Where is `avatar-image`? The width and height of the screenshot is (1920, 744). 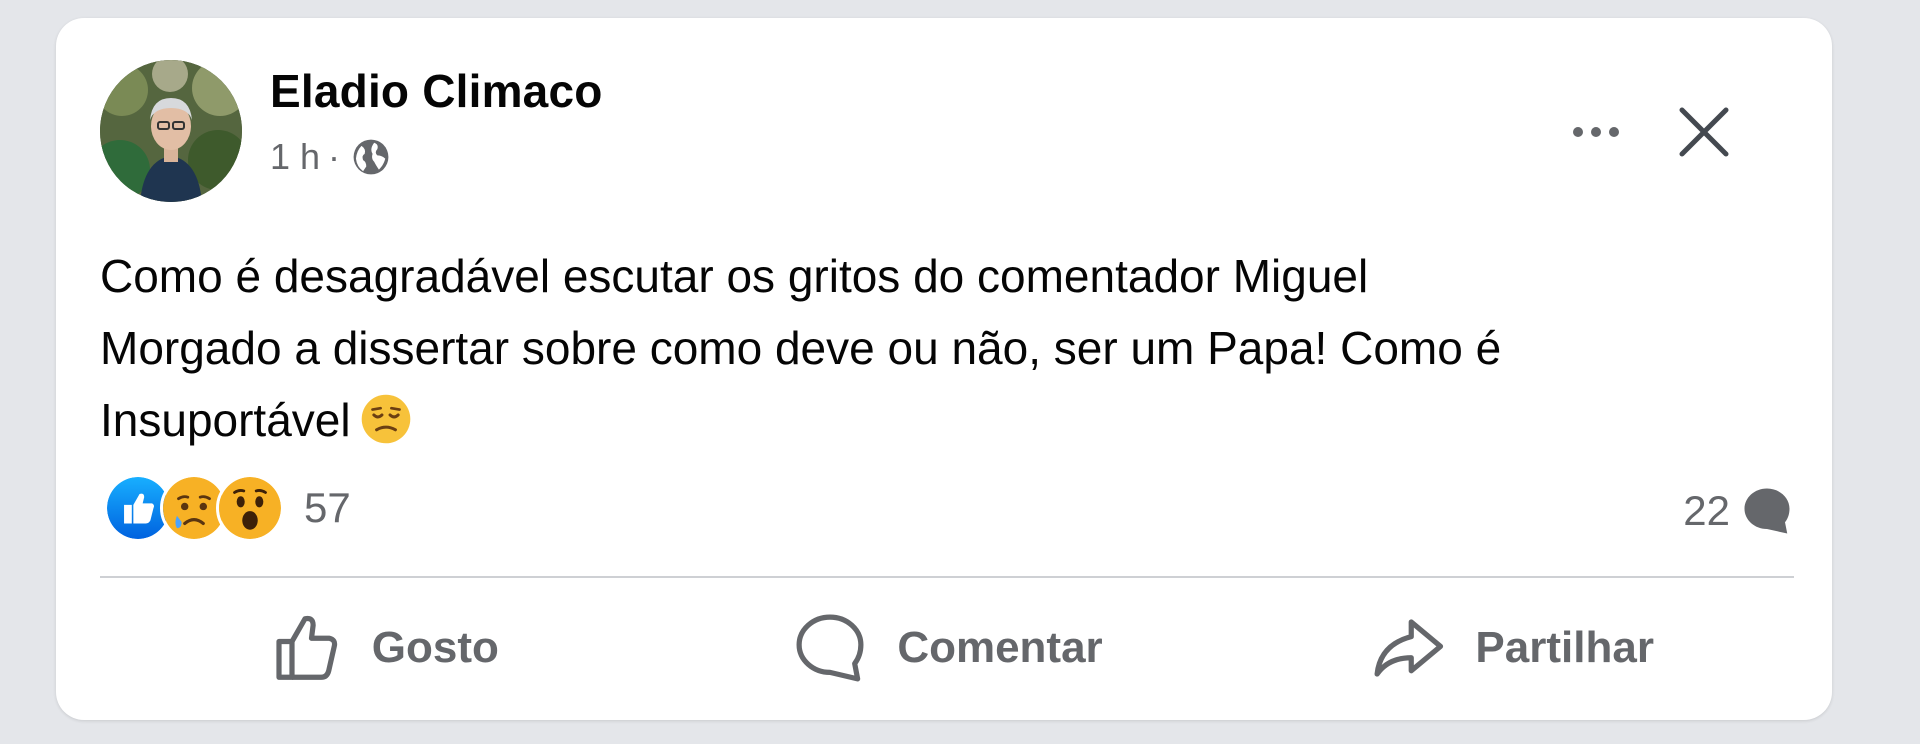
avatar-image is located at coordinates (171, 131).